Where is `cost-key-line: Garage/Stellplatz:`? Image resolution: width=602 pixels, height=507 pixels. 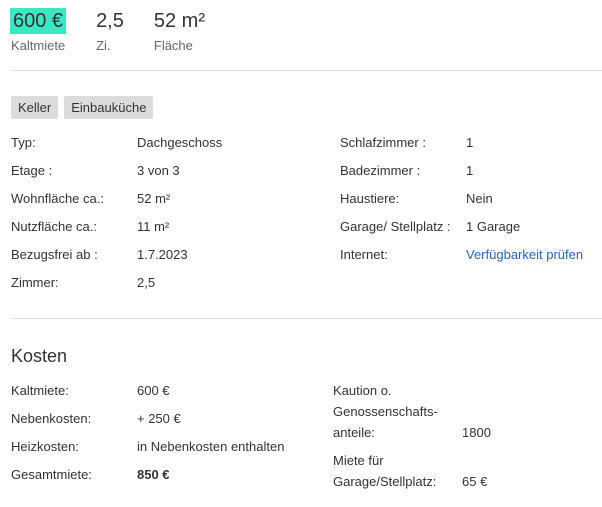 cost-key-line: Garage/Stellplatz: is located at coordinates (385, 481).